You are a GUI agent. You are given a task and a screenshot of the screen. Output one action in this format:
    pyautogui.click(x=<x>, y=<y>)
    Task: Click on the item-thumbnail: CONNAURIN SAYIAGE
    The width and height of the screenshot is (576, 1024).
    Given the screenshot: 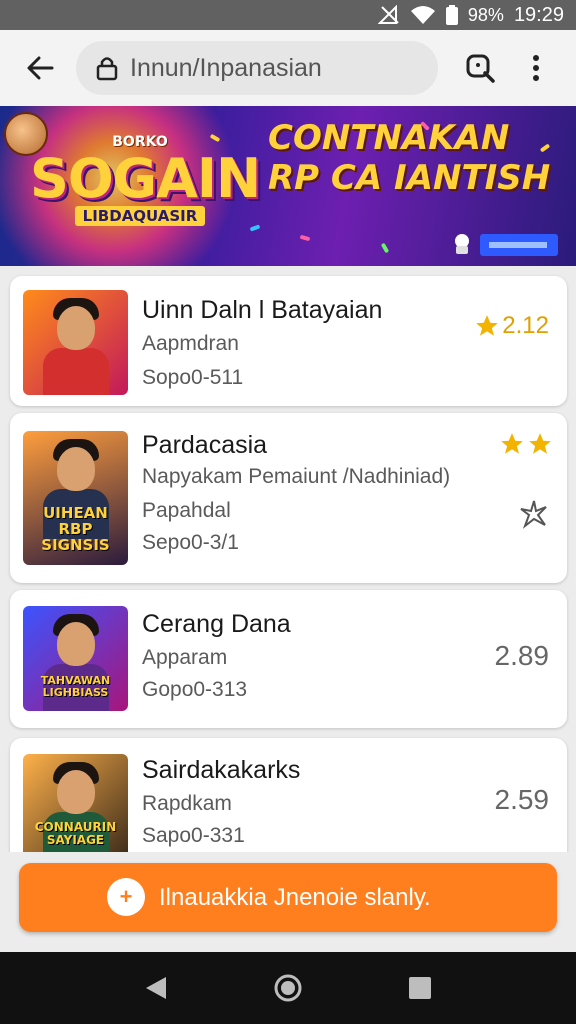 What is the action you would take?
    pyautogui.click(x=75, y=803)
    